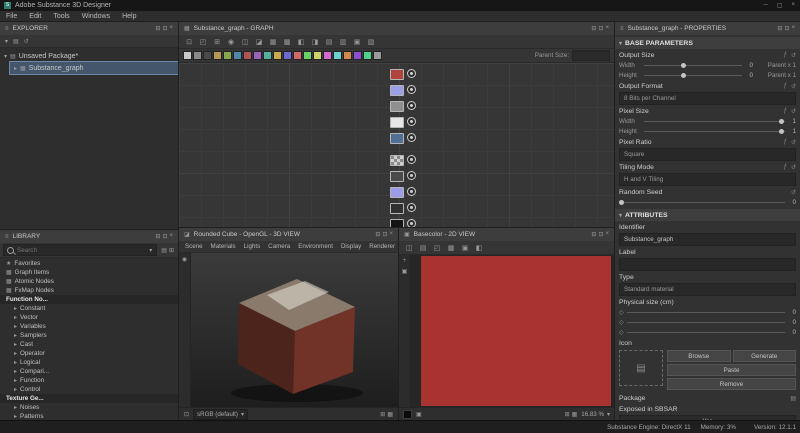 This screenshot has width=800, height=433. Describe the element at coordinates (591, 55) in the screenshot. I see `parent-size-dropdown` at that location.